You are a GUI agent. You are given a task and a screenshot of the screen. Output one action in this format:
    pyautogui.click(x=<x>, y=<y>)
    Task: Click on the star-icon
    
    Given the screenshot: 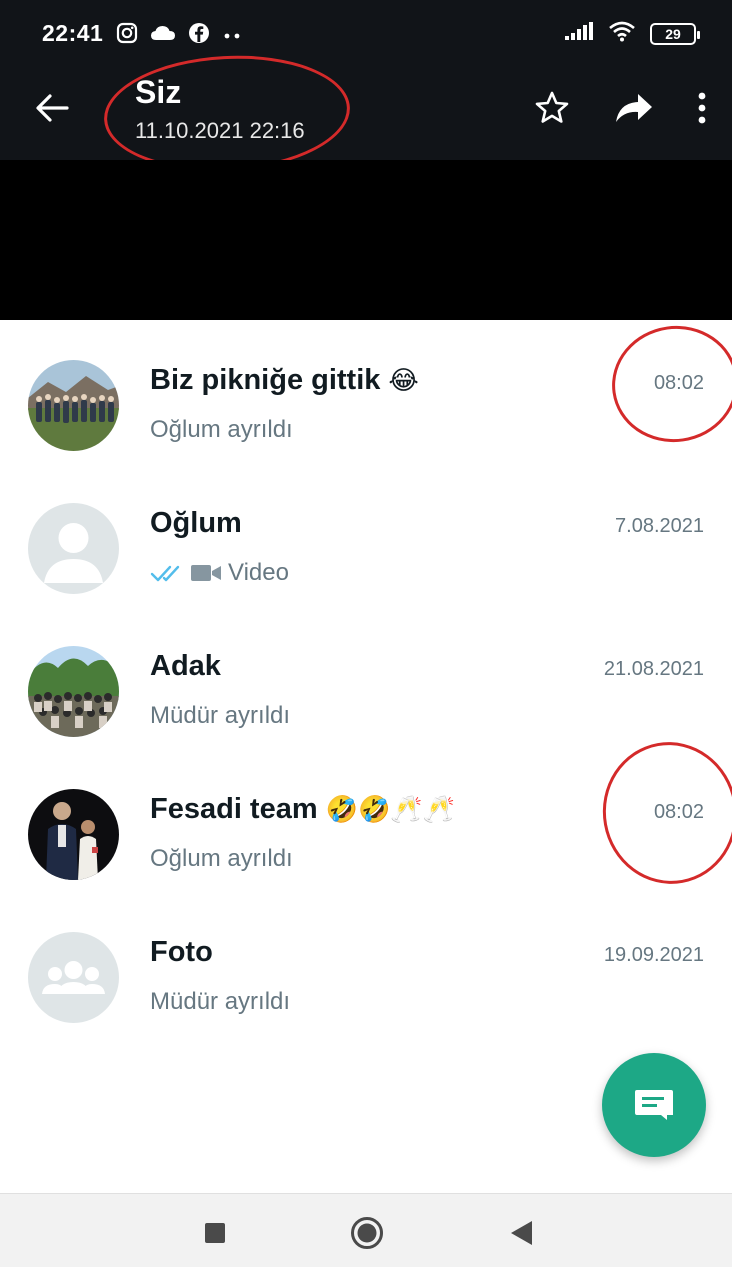 What is the action you would take?
    pyautogui.click(x=552, y=107)
    